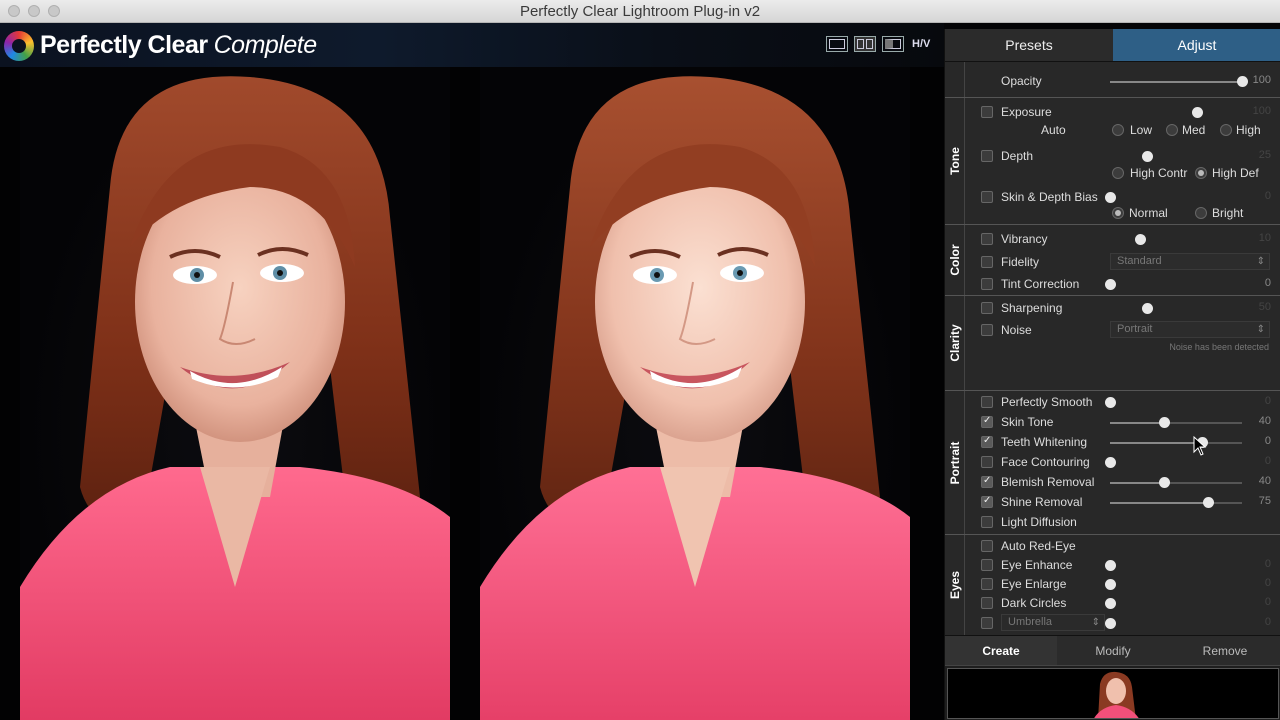 The height and width of the screenshot is (720, 1280). Describe the element at coordinates (19, 46) in the screenshot. I see `brand-logo-icon` at that location.